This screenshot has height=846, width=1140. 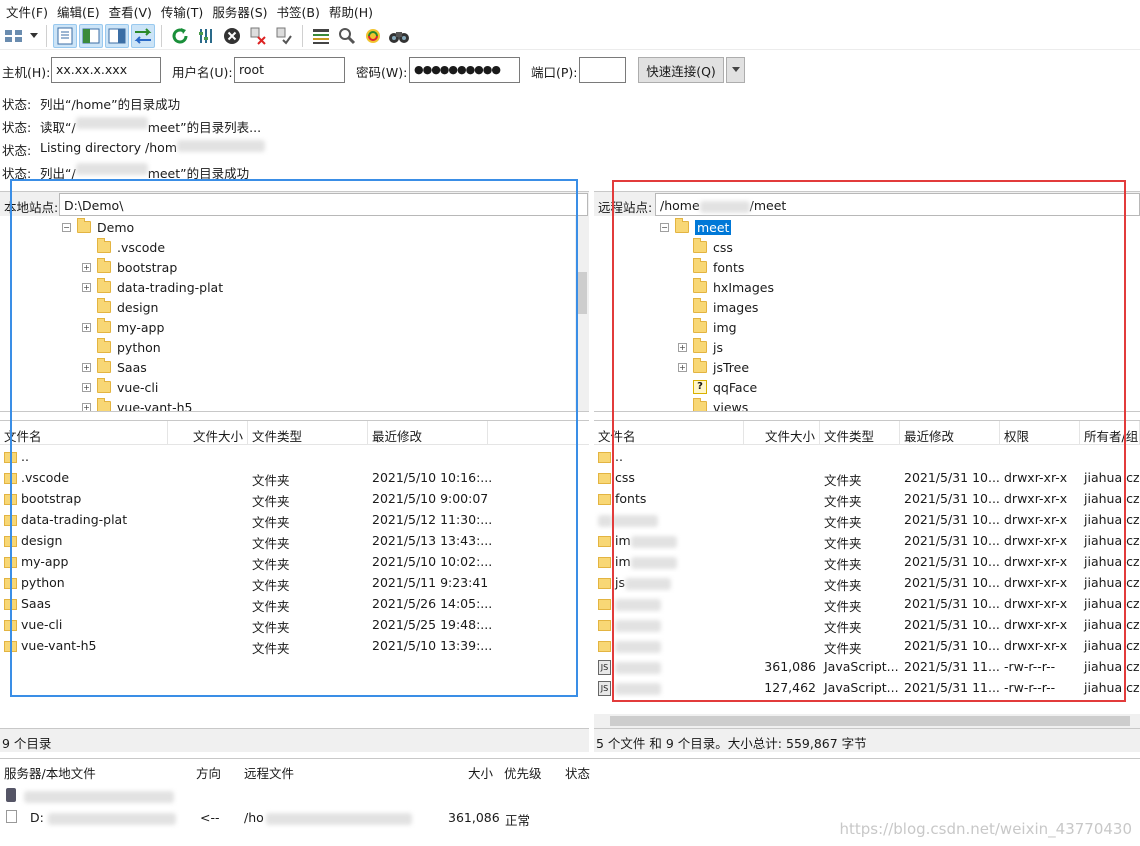 I want to click on toggle-local-tree-icon, so click(x=91, y=35).